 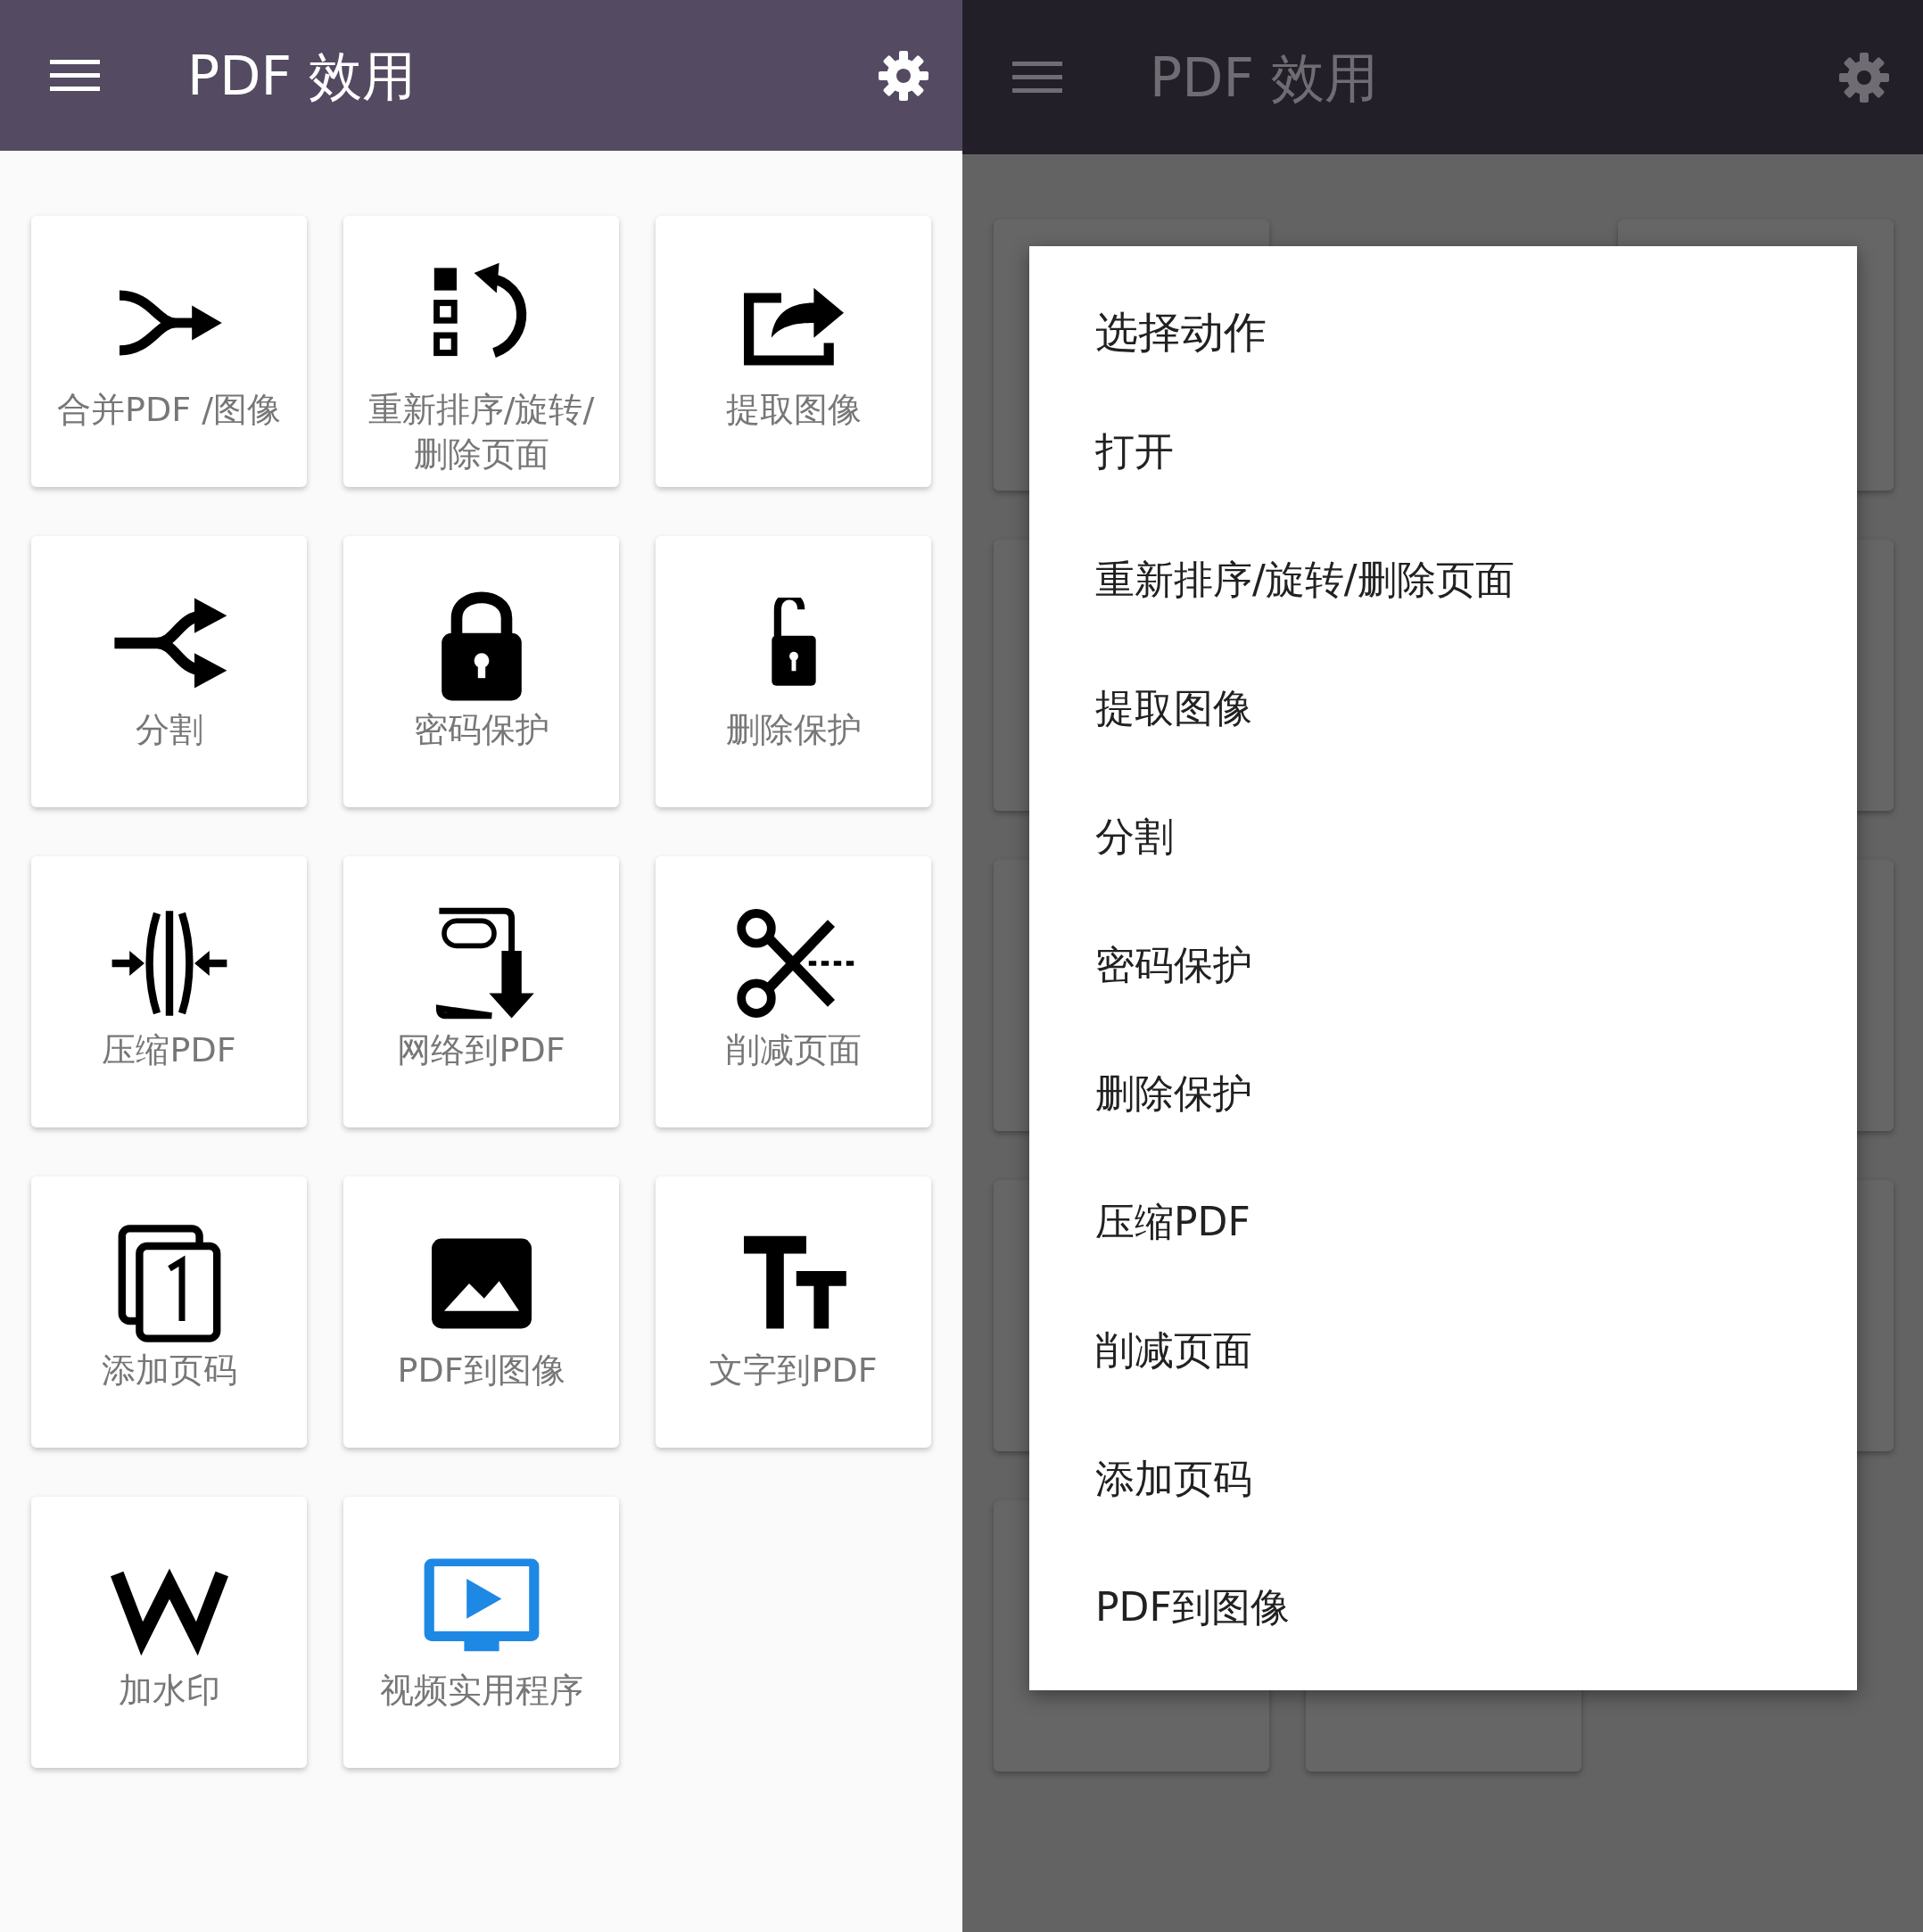 What do you see at coordinates (169, 992) in the screenshot?
I see `tool-tile: 压缩PDF` at bounding box center [169, 992].